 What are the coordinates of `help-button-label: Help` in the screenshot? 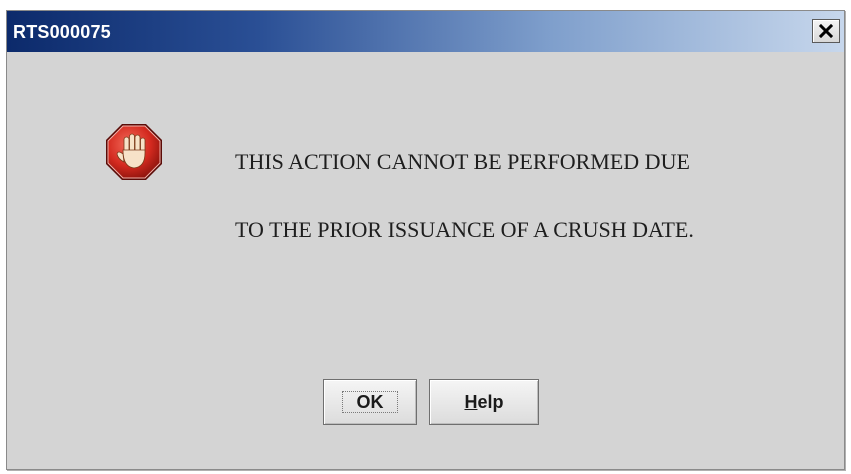 It's located at (483, 402).